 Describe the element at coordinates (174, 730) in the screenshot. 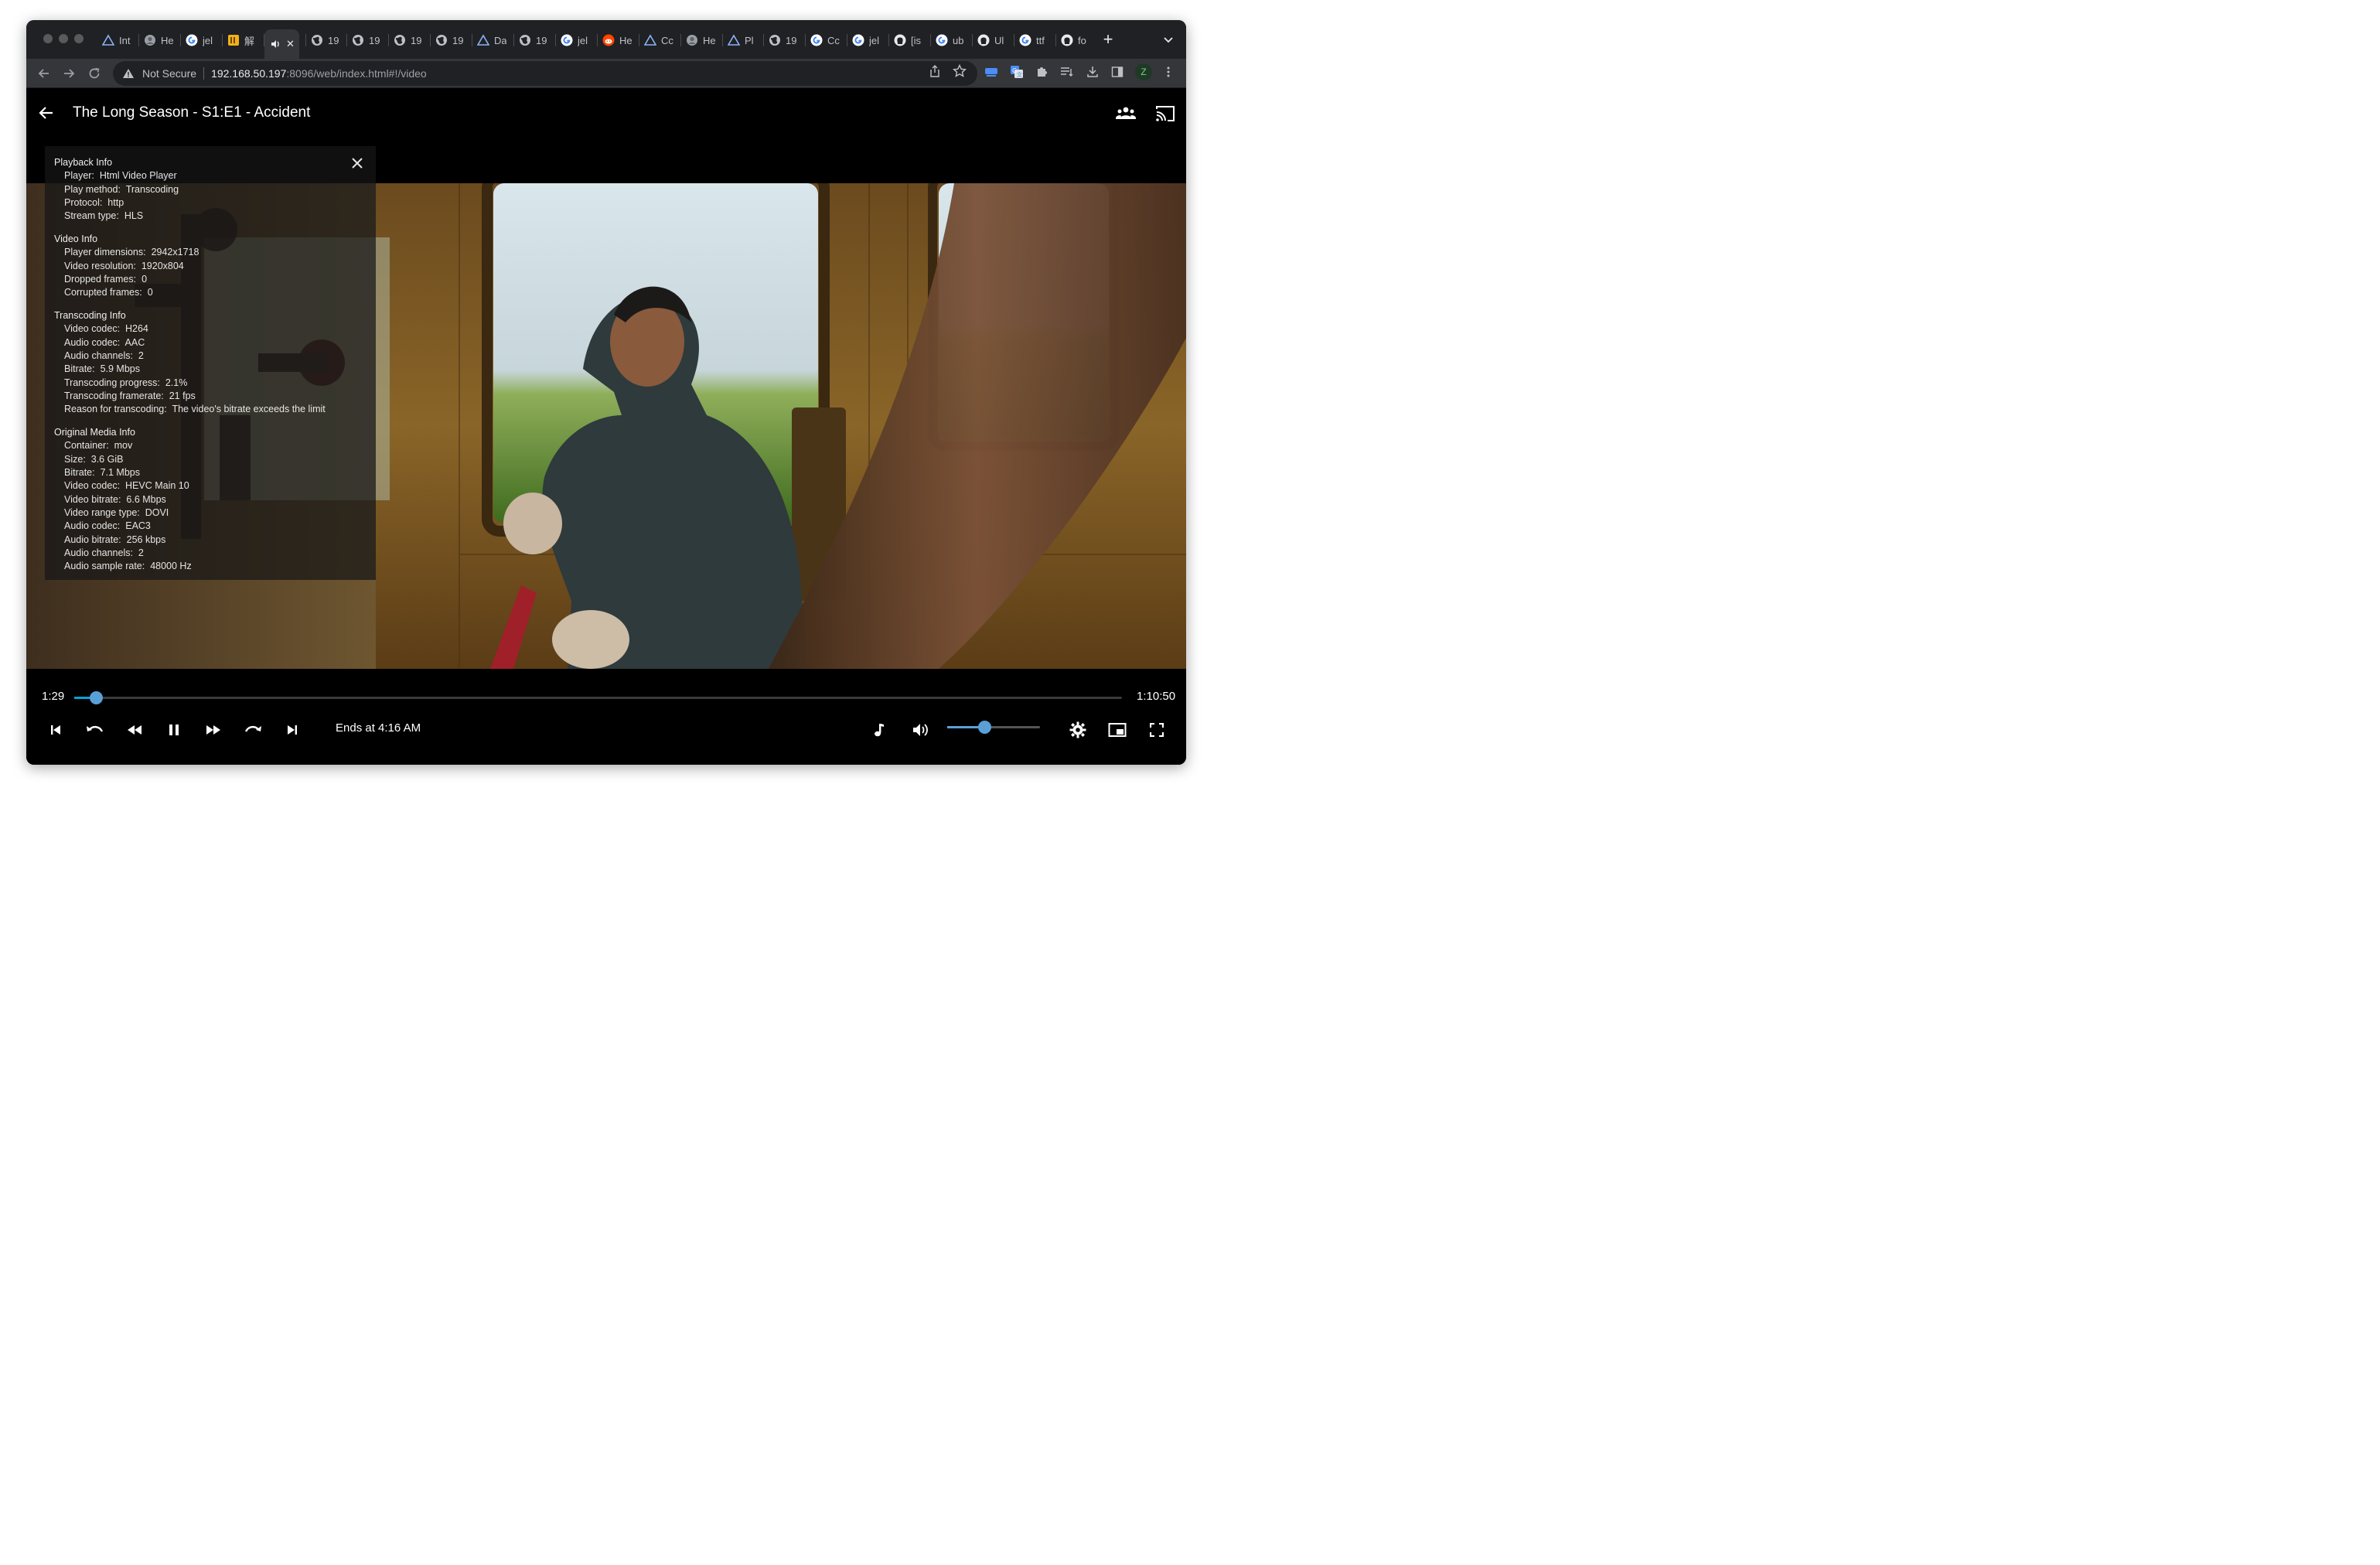

I see `pause-icon` at that location.